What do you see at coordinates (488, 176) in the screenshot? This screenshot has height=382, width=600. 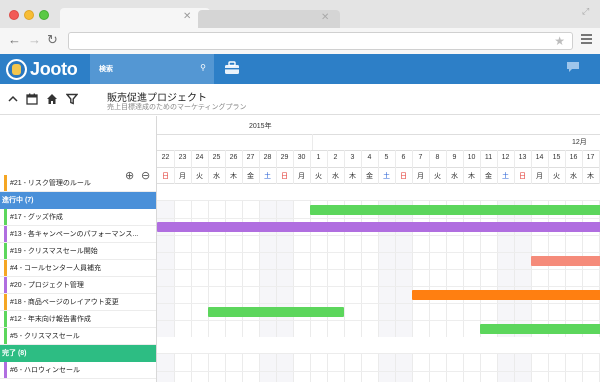 I see `weekday-label: 金` at bounding box center [488, 176].